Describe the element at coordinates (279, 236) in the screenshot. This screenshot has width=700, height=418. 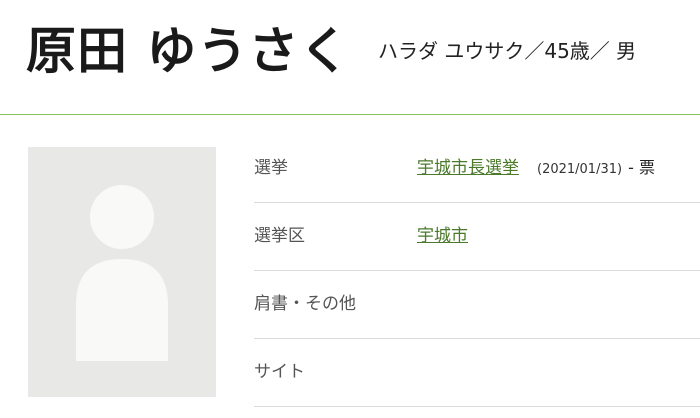
I see `district-label: 選挙区` at that location.